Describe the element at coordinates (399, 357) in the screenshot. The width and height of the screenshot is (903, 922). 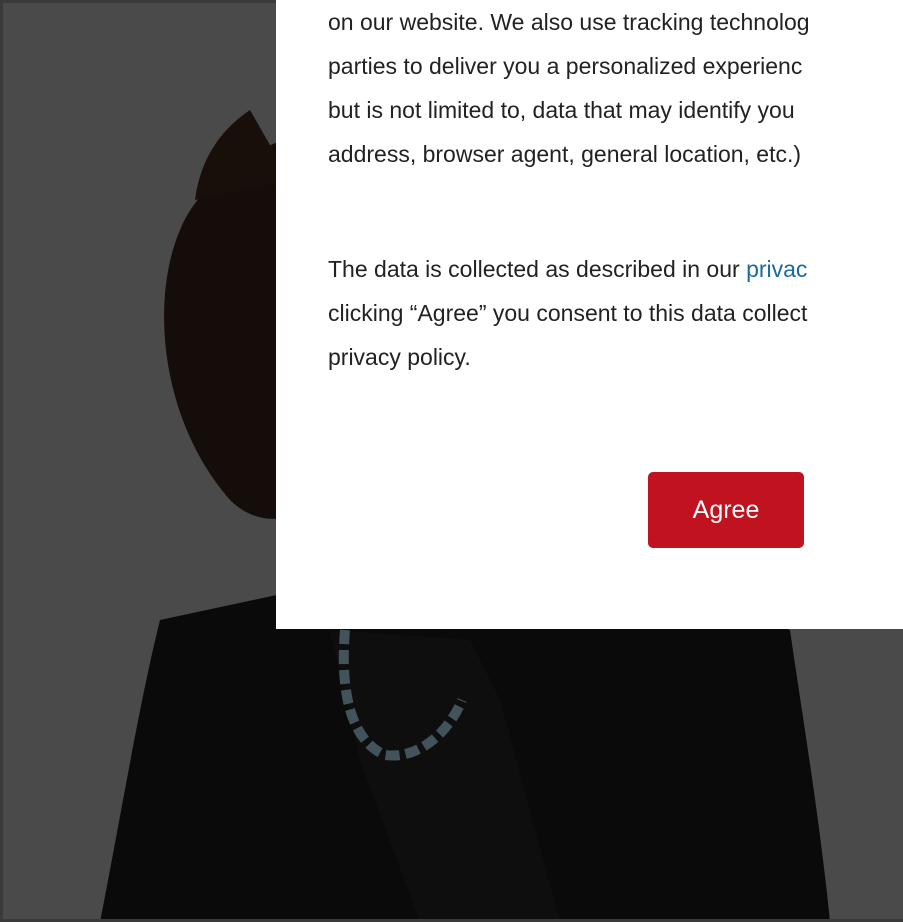
I see `consent-line: privacy policy.` at that location.